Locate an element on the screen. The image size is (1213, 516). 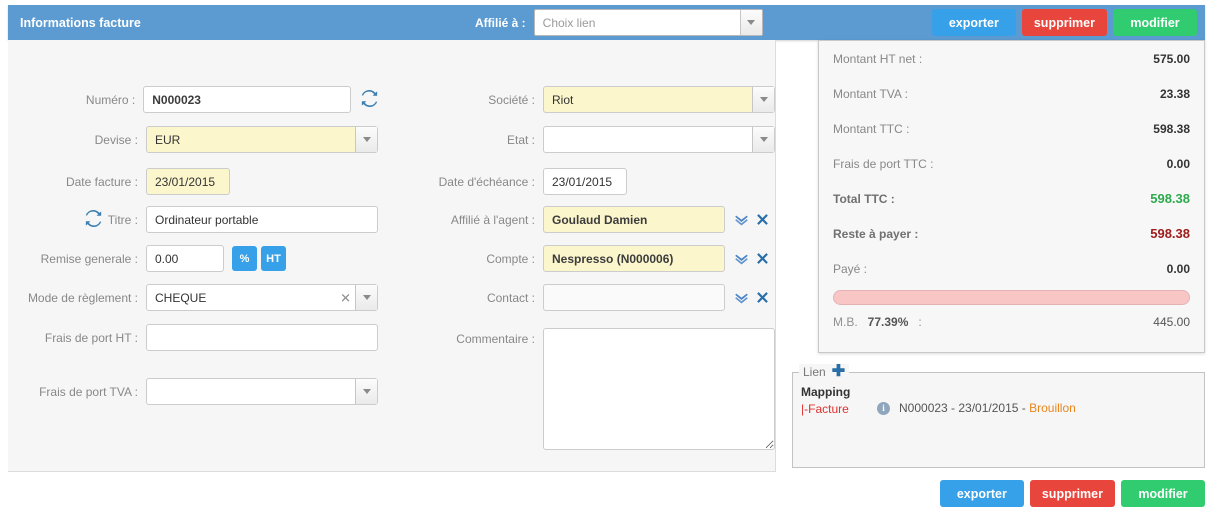
add-link-icon: ✚ is located at coordinates (838, 372).